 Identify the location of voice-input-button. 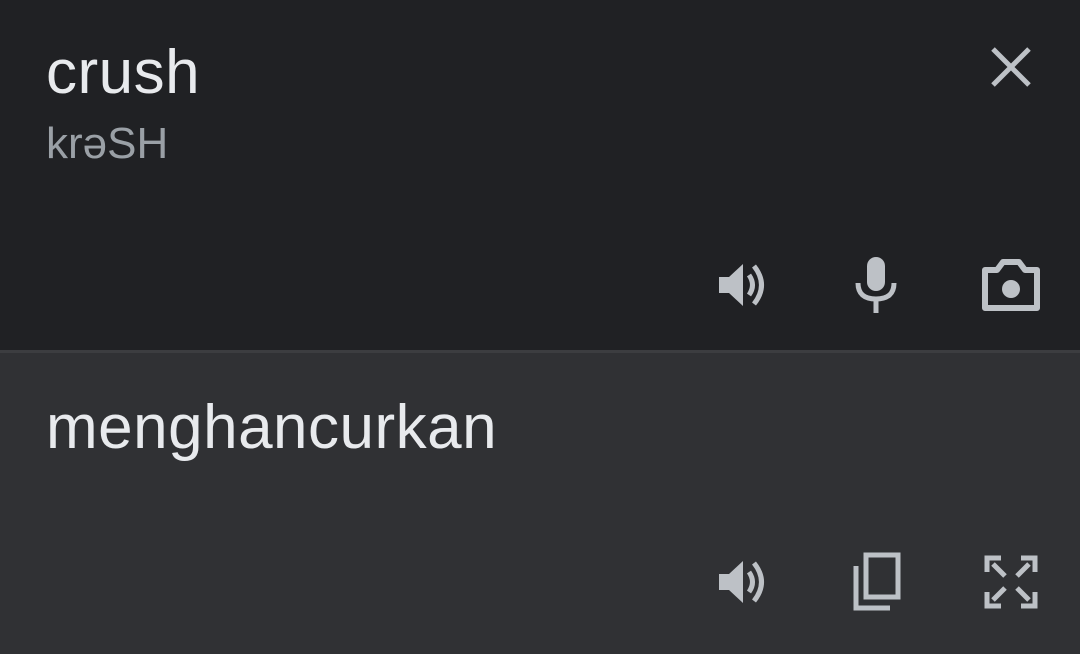
(876, 285).